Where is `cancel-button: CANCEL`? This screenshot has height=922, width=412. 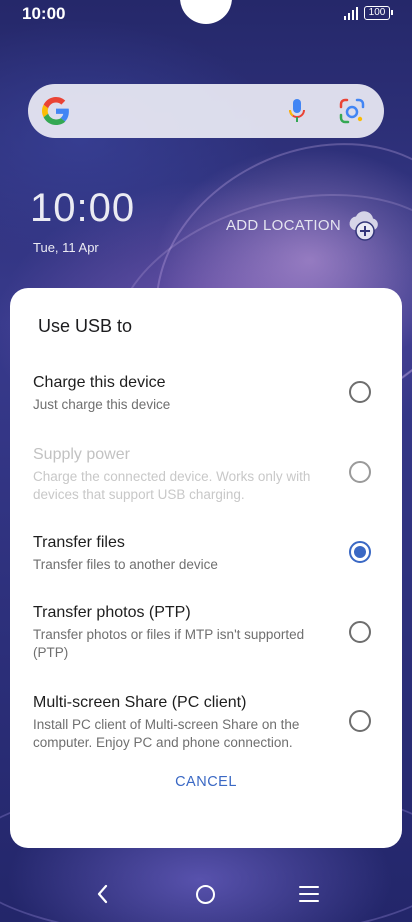 cancel-button: CANCEL is located at coordinates (206, 782).